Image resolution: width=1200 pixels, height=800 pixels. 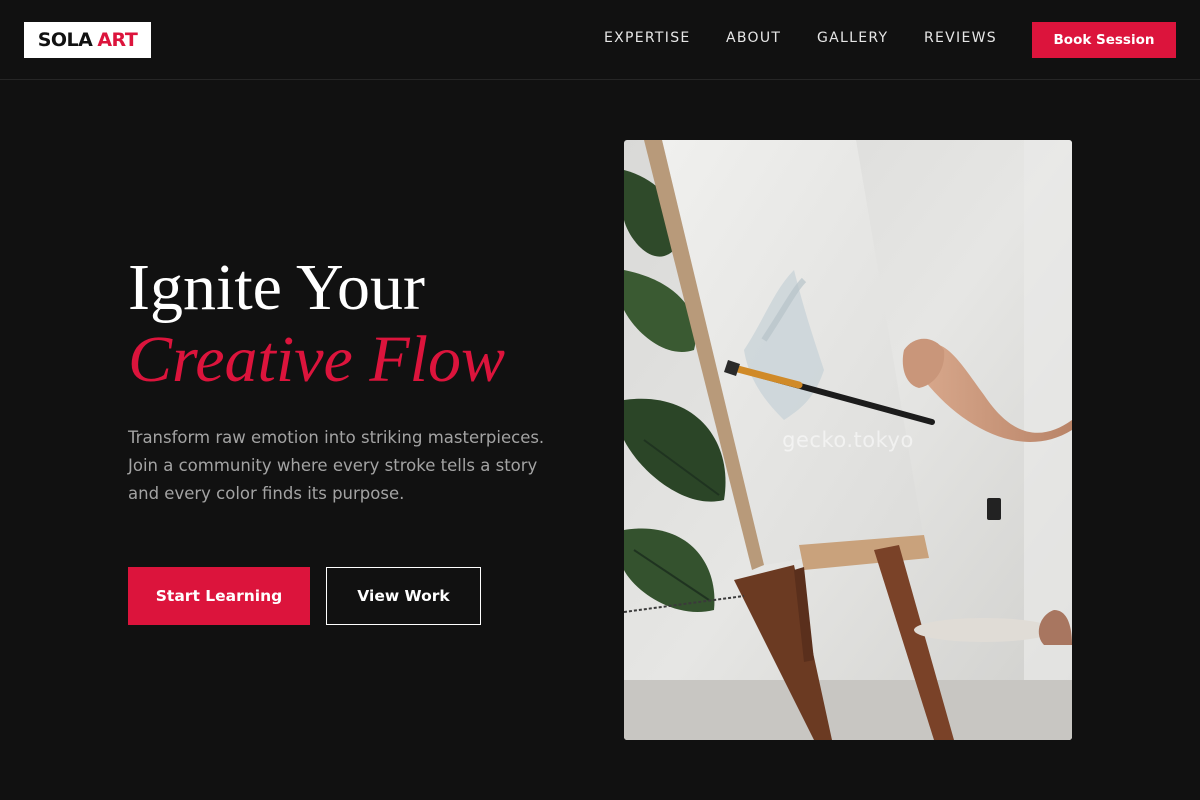 I want to click on palette, so click(x=984, y=630).